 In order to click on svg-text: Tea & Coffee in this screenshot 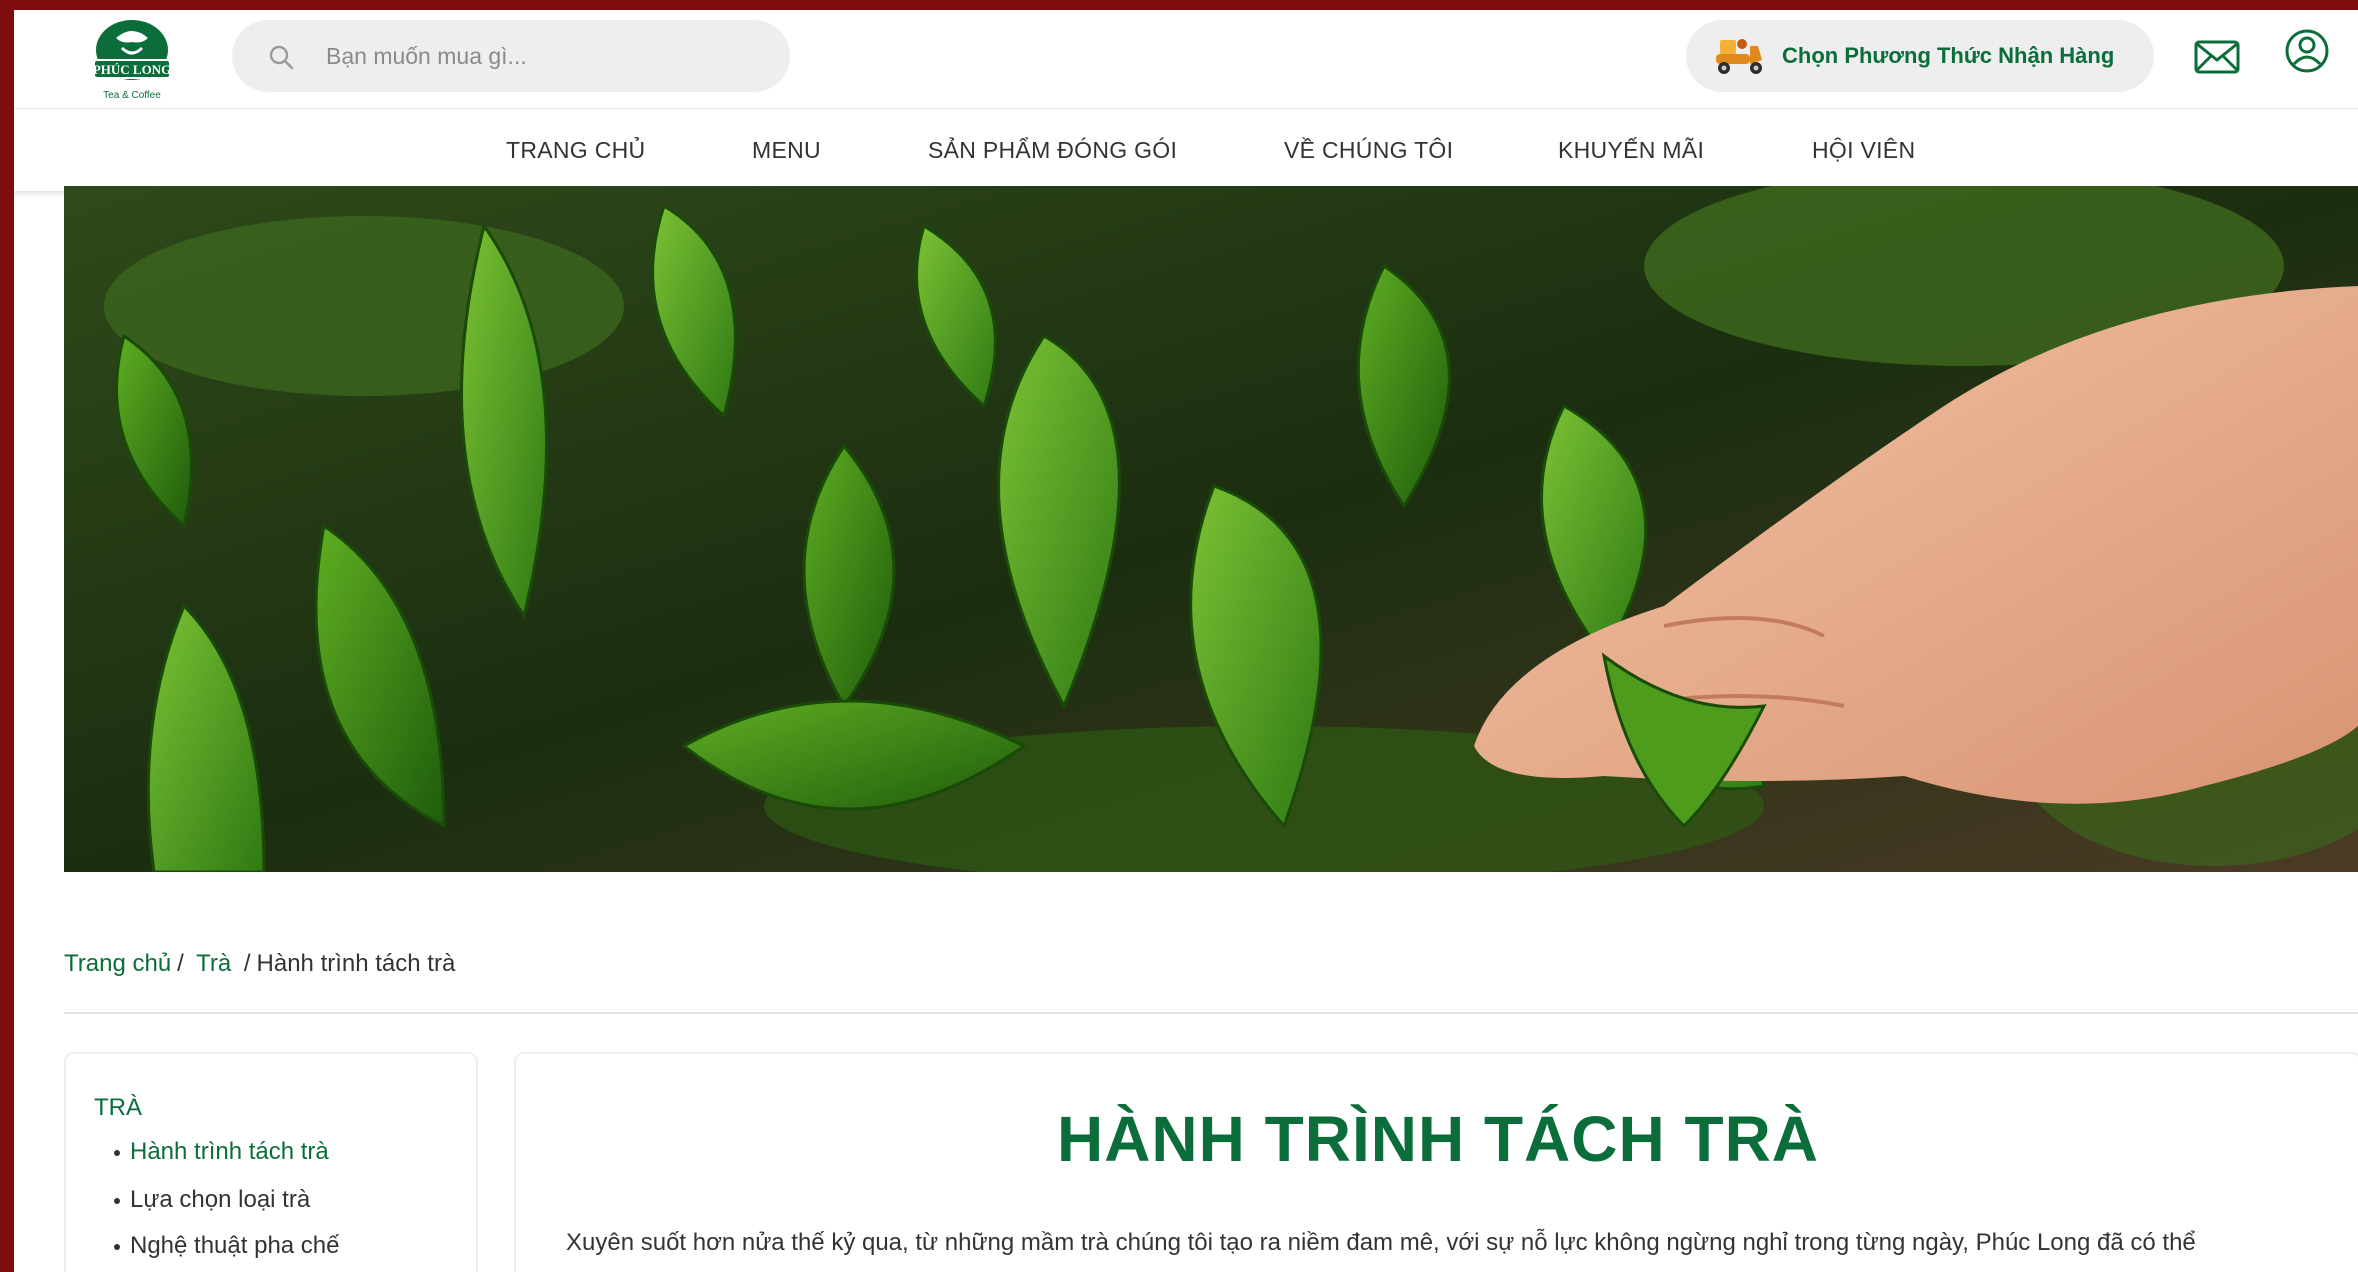, I will do `click(132, 95)`.